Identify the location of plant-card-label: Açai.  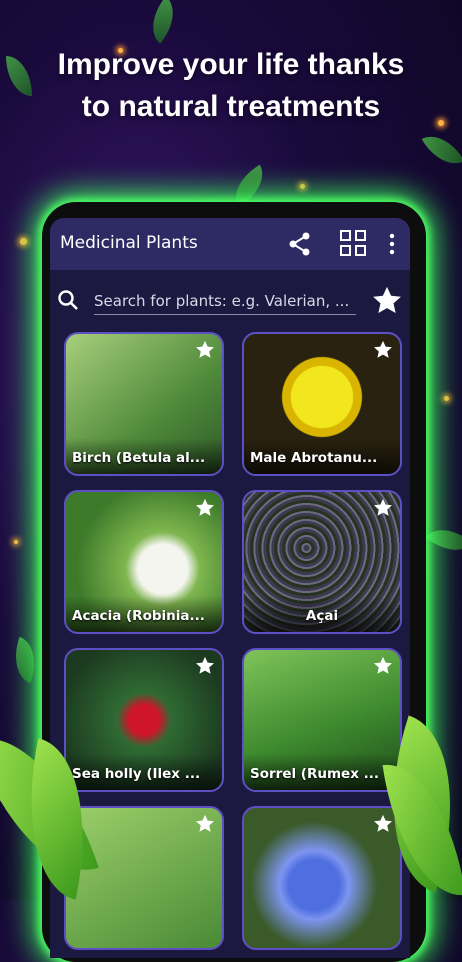
(322, 616).